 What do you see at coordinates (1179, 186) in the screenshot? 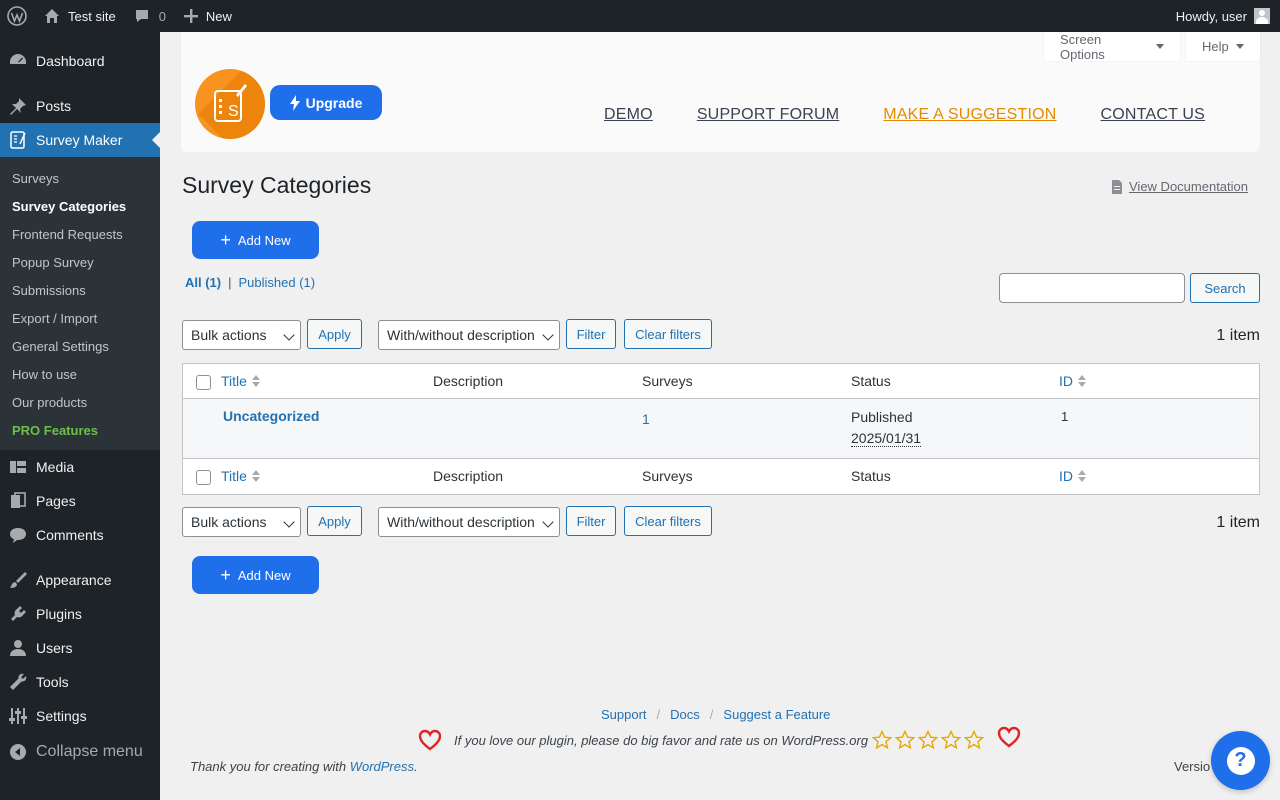
I see `view-documentation-link: View Documentation` at bounding box center [1179, 186].